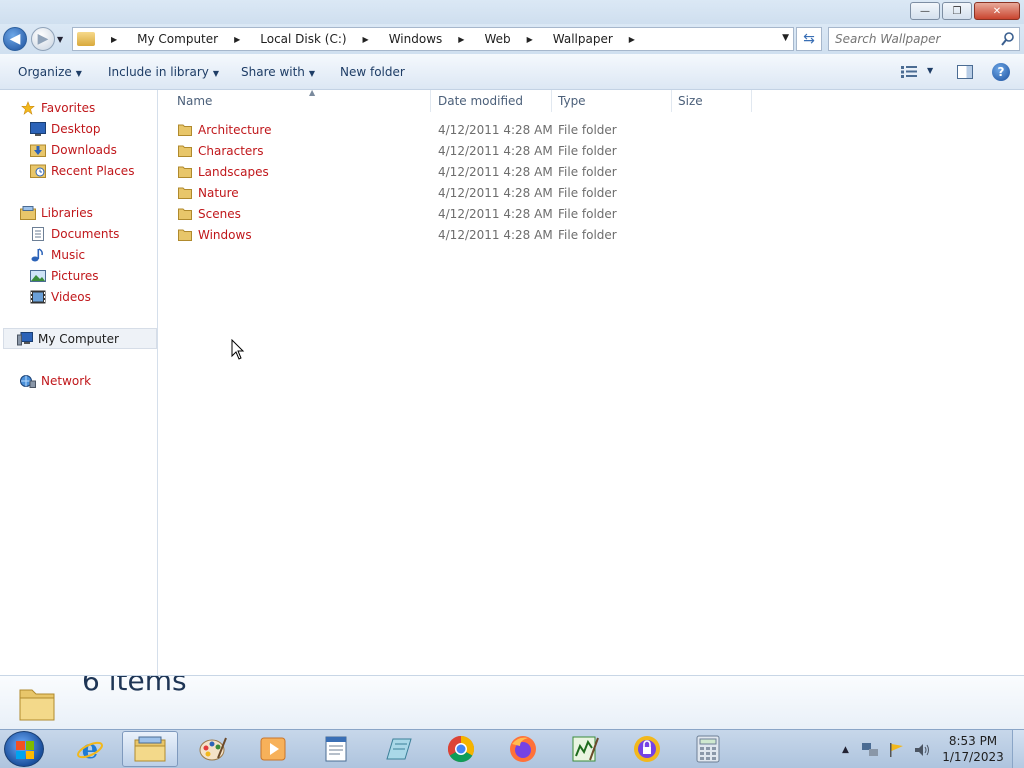 The height and width of the screenshot is (768, 1024). What do you see at coordinates (219, 214) in the screenshot?
I see `file-name: Scenes` at bounding box center [219, 214].